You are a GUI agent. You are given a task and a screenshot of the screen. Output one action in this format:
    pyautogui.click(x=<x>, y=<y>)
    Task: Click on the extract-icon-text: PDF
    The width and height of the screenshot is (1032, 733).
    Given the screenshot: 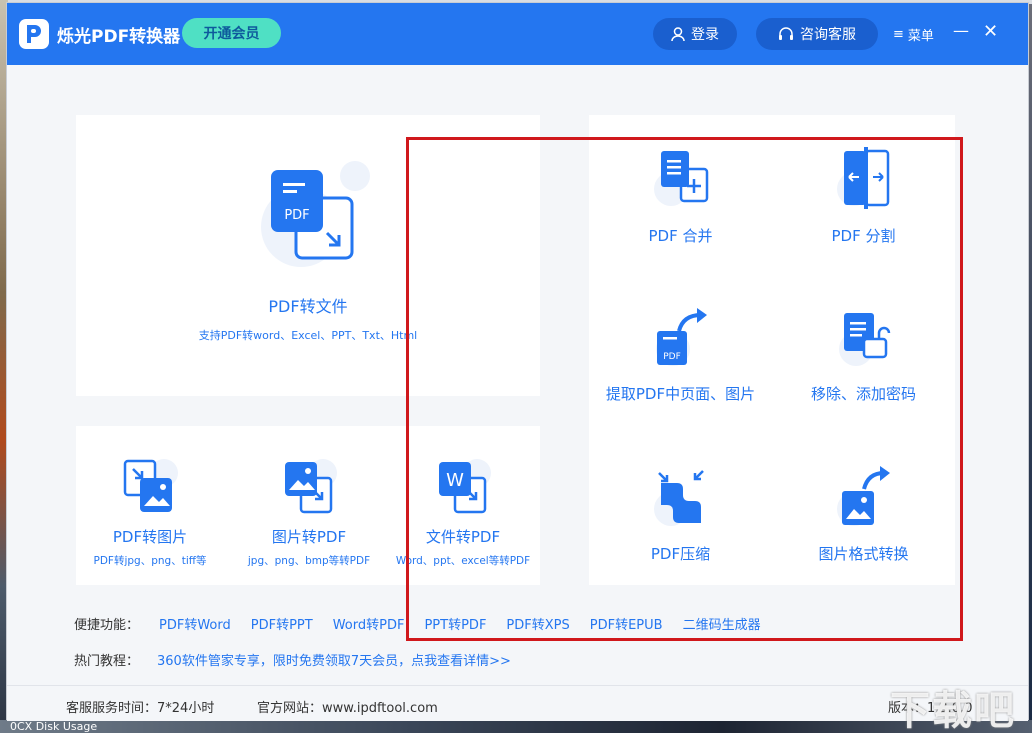 What is the action you would take?
    pyautogui.click(x=672, y=357)
    